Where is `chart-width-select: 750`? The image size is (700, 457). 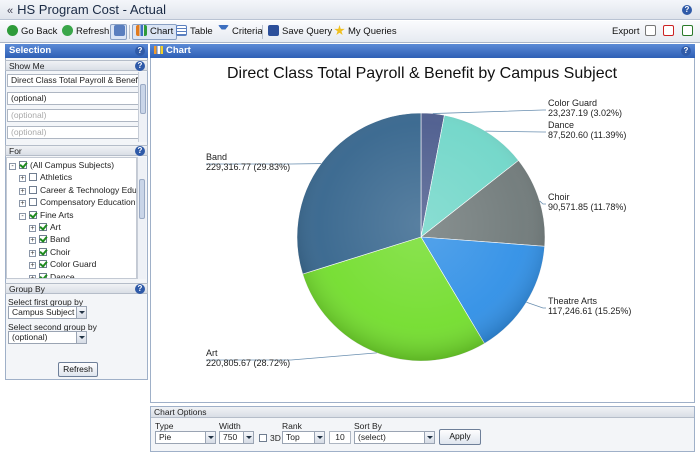
chart-width-select: 750 is located at coordinates (236, 437).